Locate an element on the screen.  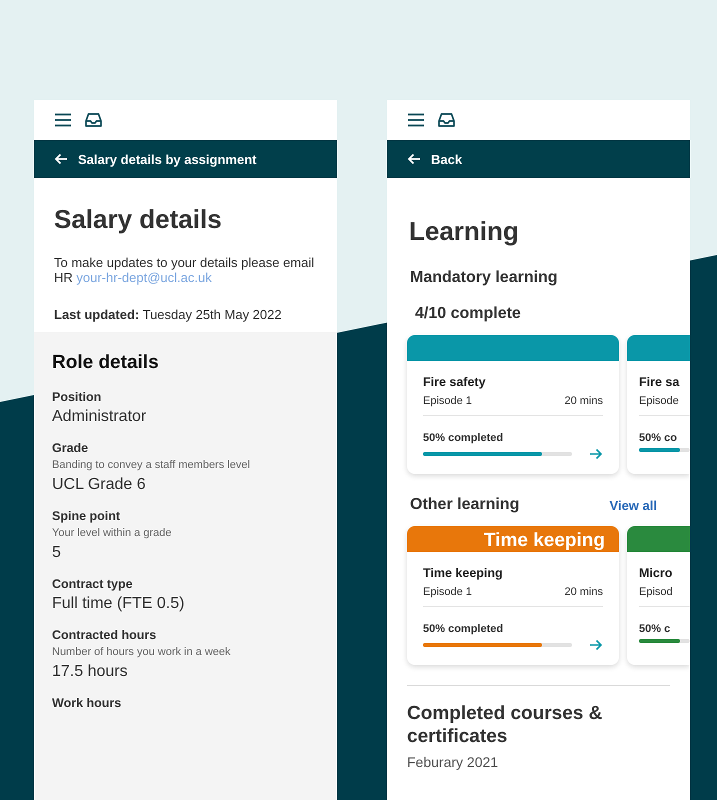
section-title: Completed courses & certificates is located at coordinates (505, 725).